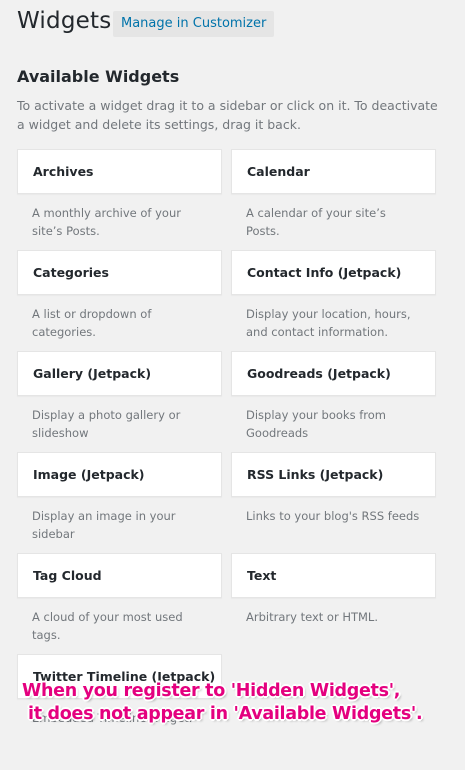  I want to click on widget-description: A monthly archive of your site’s Posts., so click(106, 222).